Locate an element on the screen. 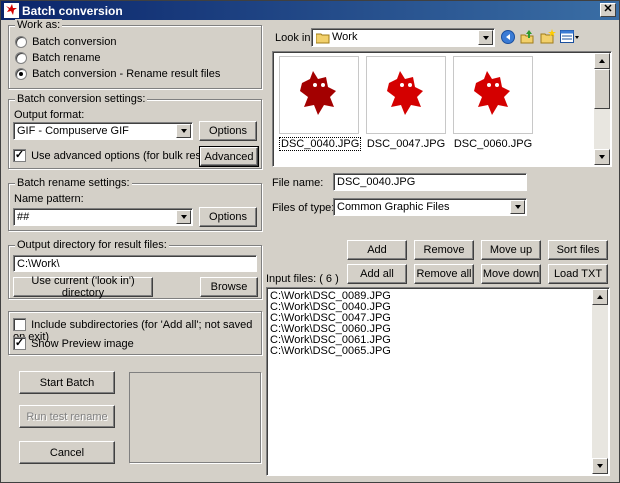 Image resolution: width=620 pixels, height=483 pixels. move-up-button: Move up is located at coordinates (511, 250).